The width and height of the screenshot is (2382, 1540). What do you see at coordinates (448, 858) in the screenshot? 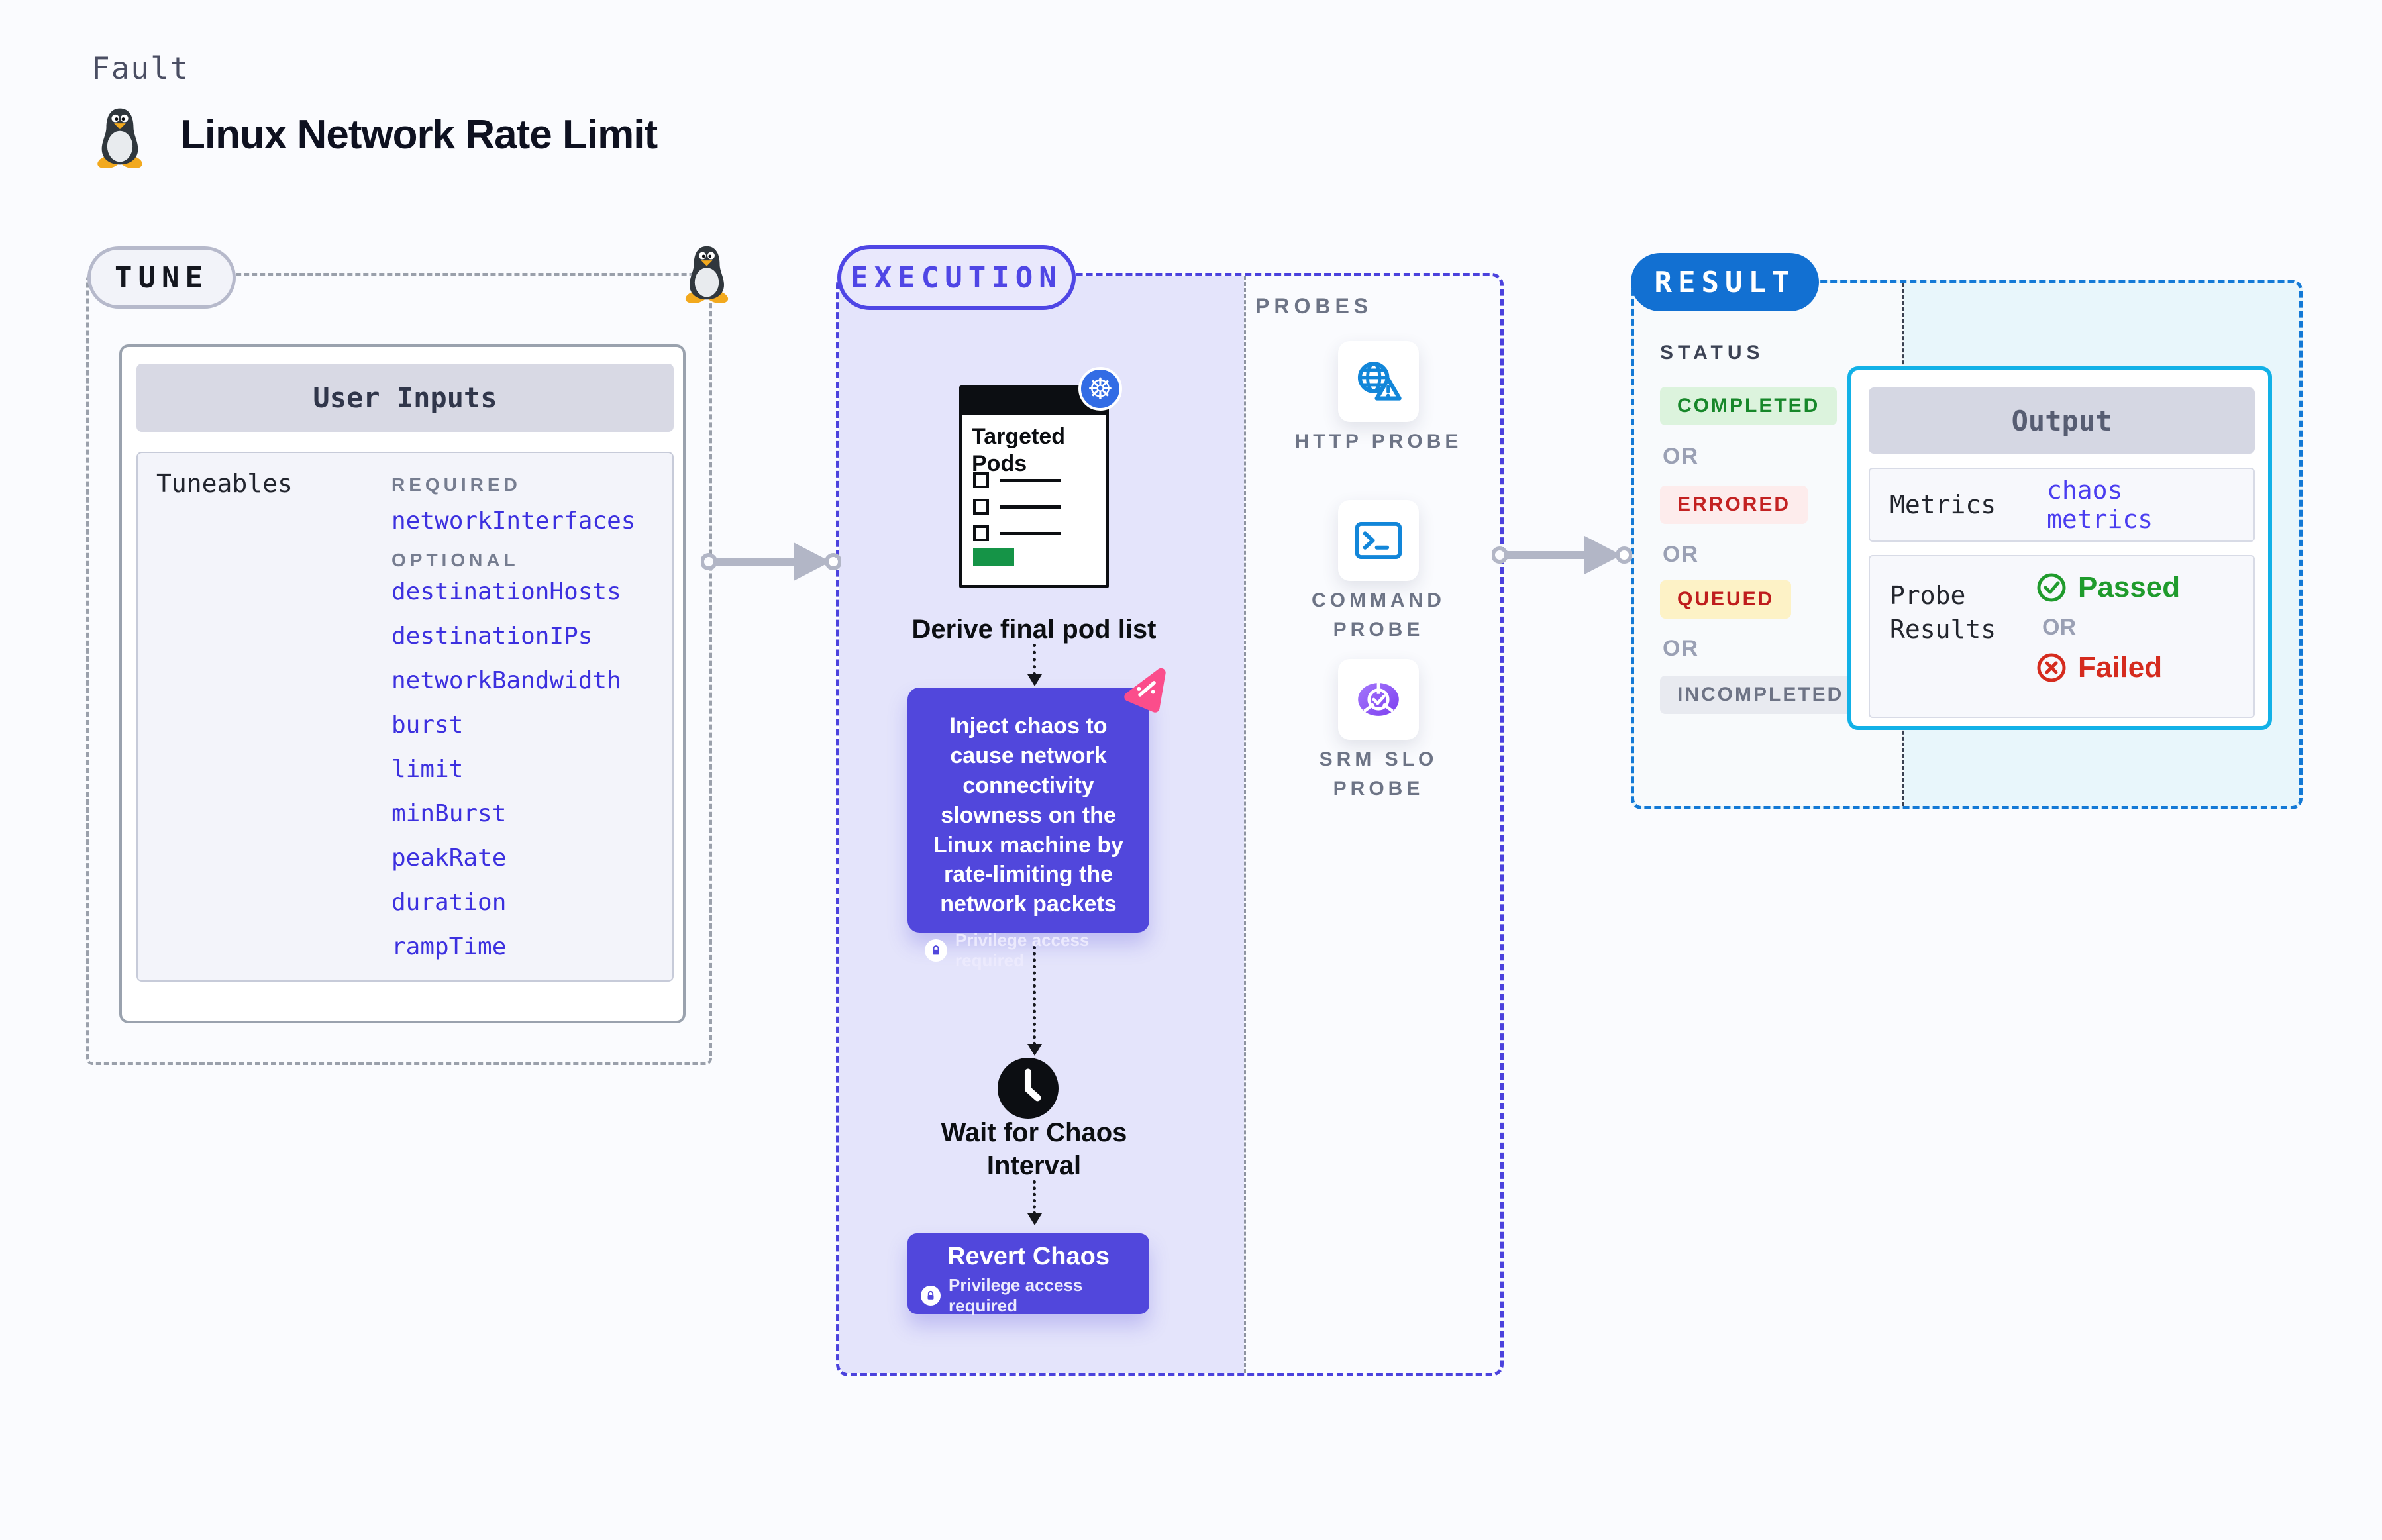
I see `tuneable-peakRate: peakRate` at bounding box center [448, 858].